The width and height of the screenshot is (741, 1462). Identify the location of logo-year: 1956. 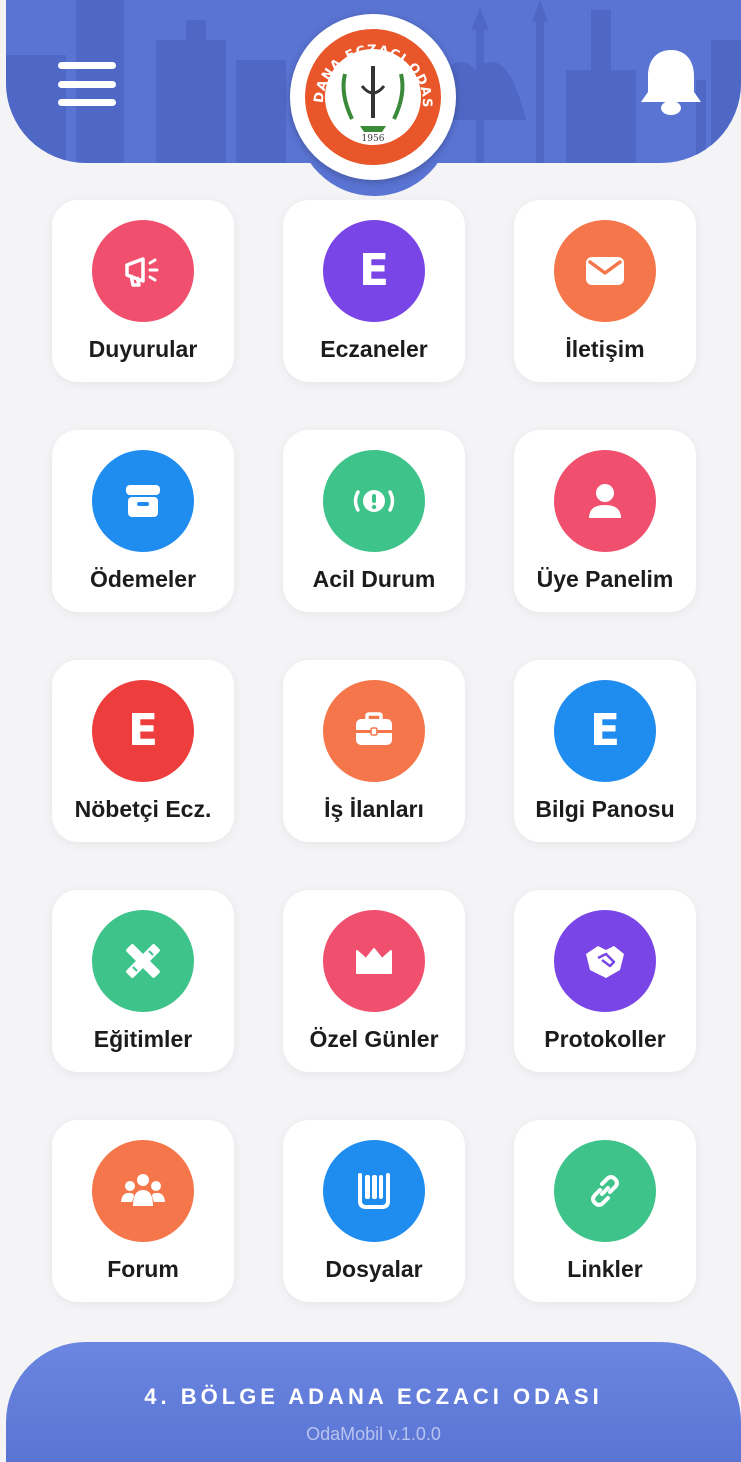
(373, 139).